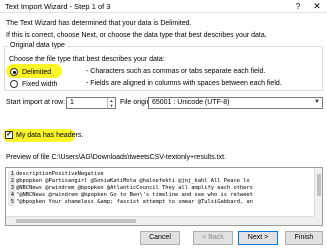 The height and width of the screenshot is (250, 327). I want to click on finish-button: Finish, so click(304, 238).